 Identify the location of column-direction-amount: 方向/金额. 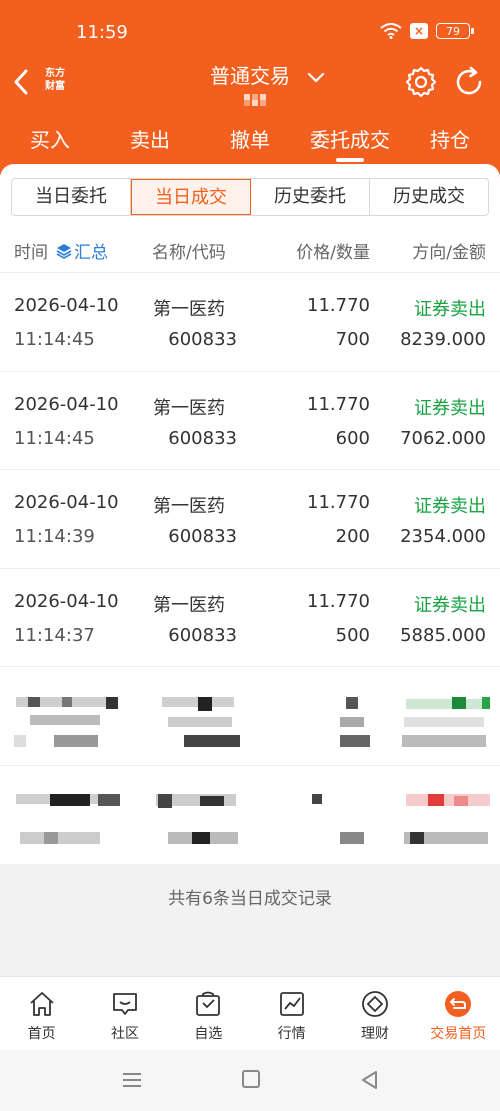
(449, 253).